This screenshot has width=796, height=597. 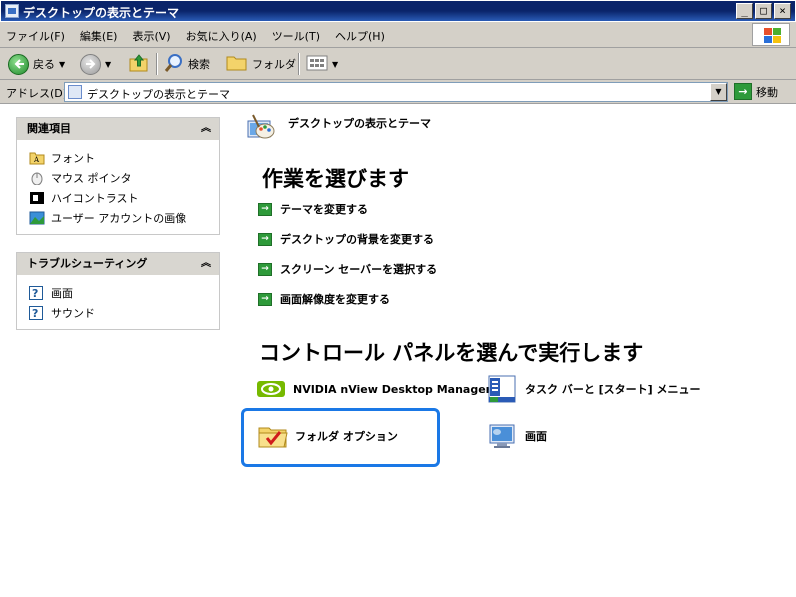 I want to click on related-item-label: ユーザー アカウントの画像, so click(x=119, y=218).